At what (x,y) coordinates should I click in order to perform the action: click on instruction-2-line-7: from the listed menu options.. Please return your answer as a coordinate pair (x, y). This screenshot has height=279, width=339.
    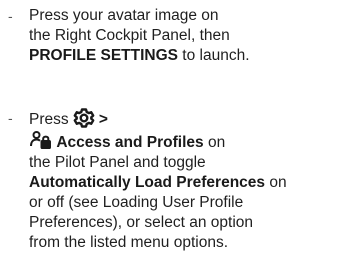
    Looking at the image, I should click on (129, 242).